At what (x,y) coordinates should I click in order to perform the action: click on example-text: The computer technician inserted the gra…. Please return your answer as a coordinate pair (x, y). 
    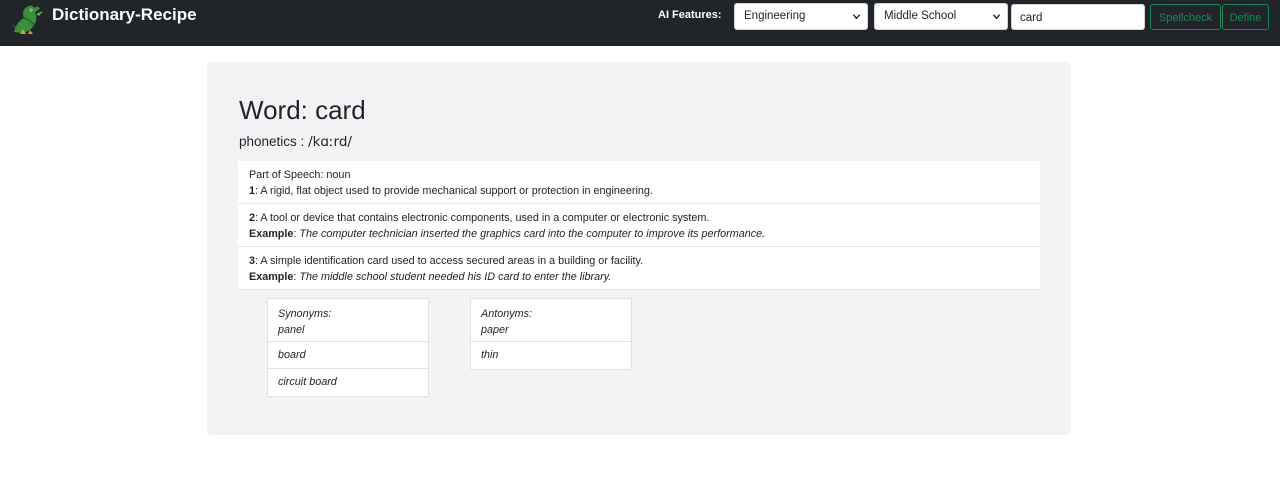
    Looking at the image, I should click on (532, 234).